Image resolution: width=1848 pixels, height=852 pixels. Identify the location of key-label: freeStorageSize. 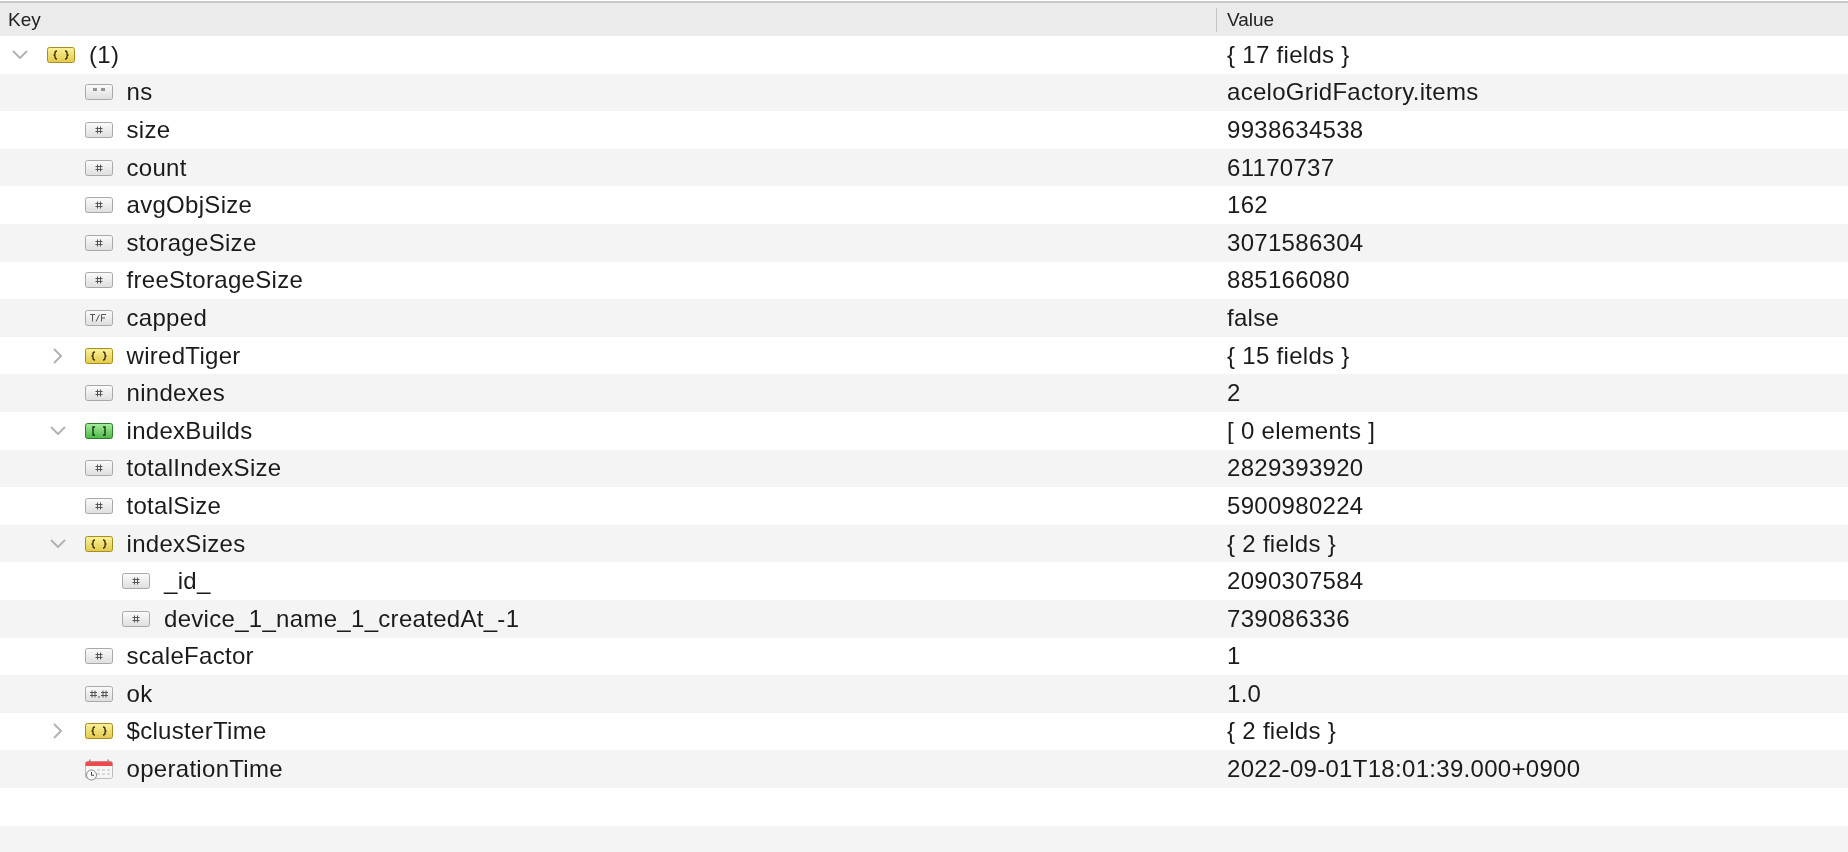
(215, 280).